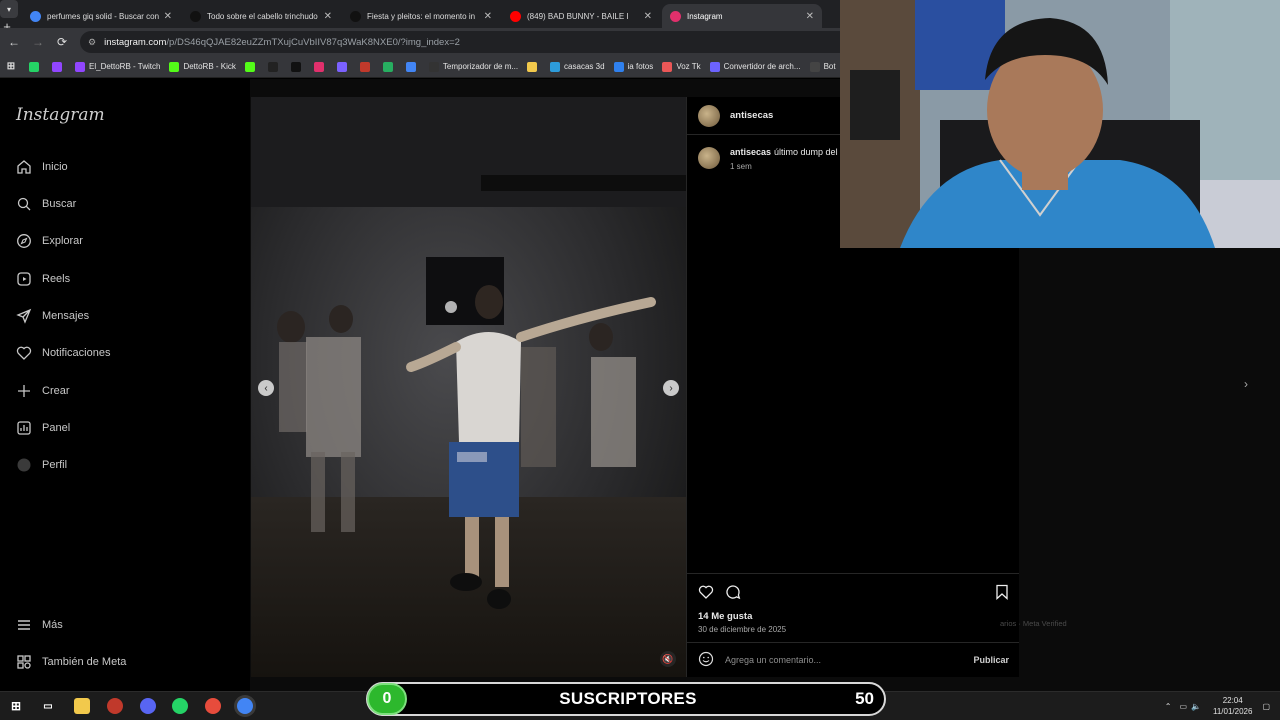 The height and width of the screenshot is (720, 1280). I want to click on x-icon, so click(295, 66).